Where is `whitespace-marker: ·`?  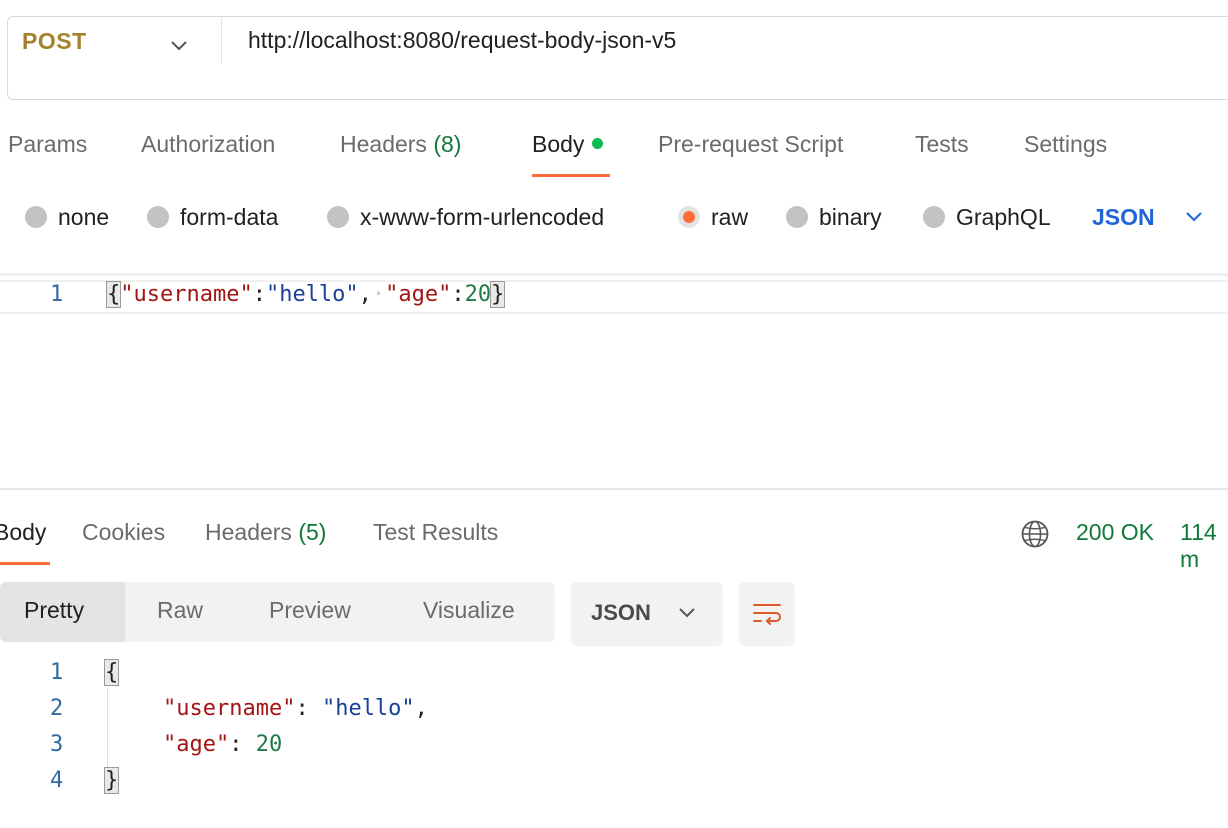 whitespace-marker: · is located at coordinates (378, 294).